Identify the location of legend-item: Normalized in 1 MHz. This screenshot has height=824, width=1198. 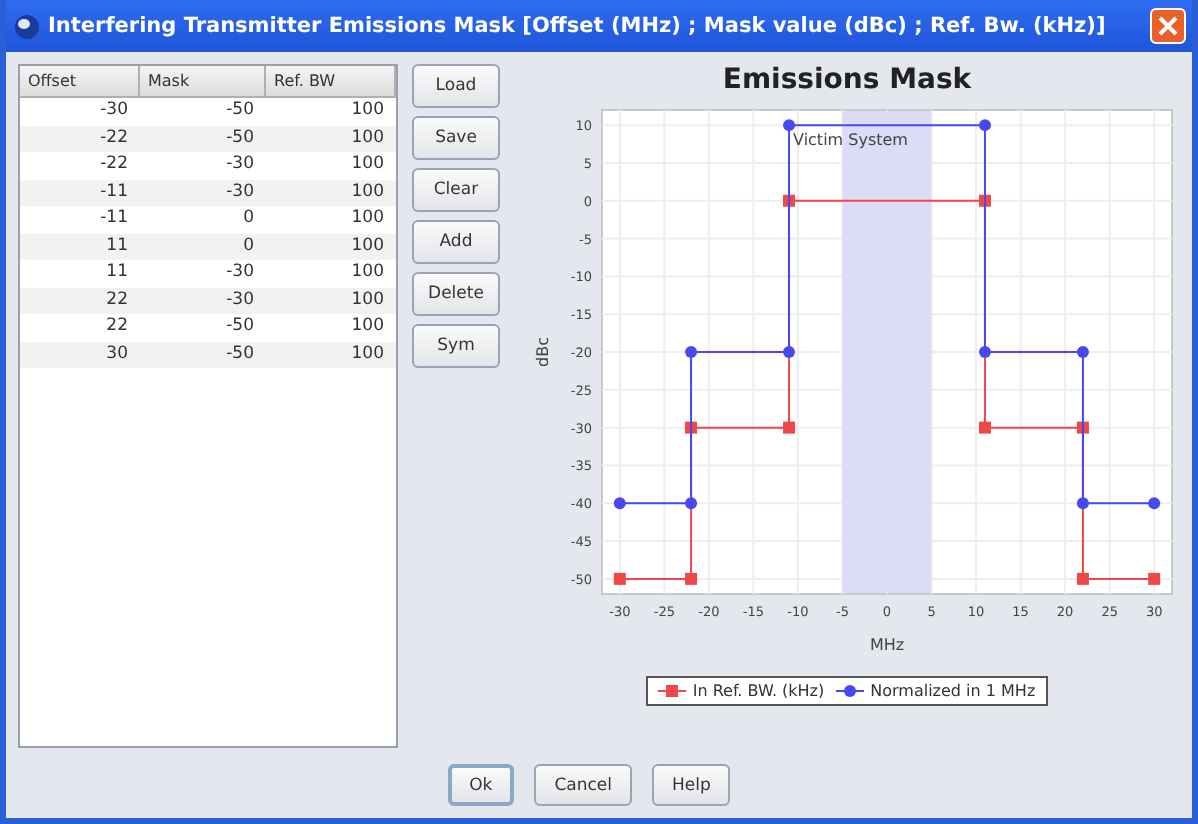
(936, 691).